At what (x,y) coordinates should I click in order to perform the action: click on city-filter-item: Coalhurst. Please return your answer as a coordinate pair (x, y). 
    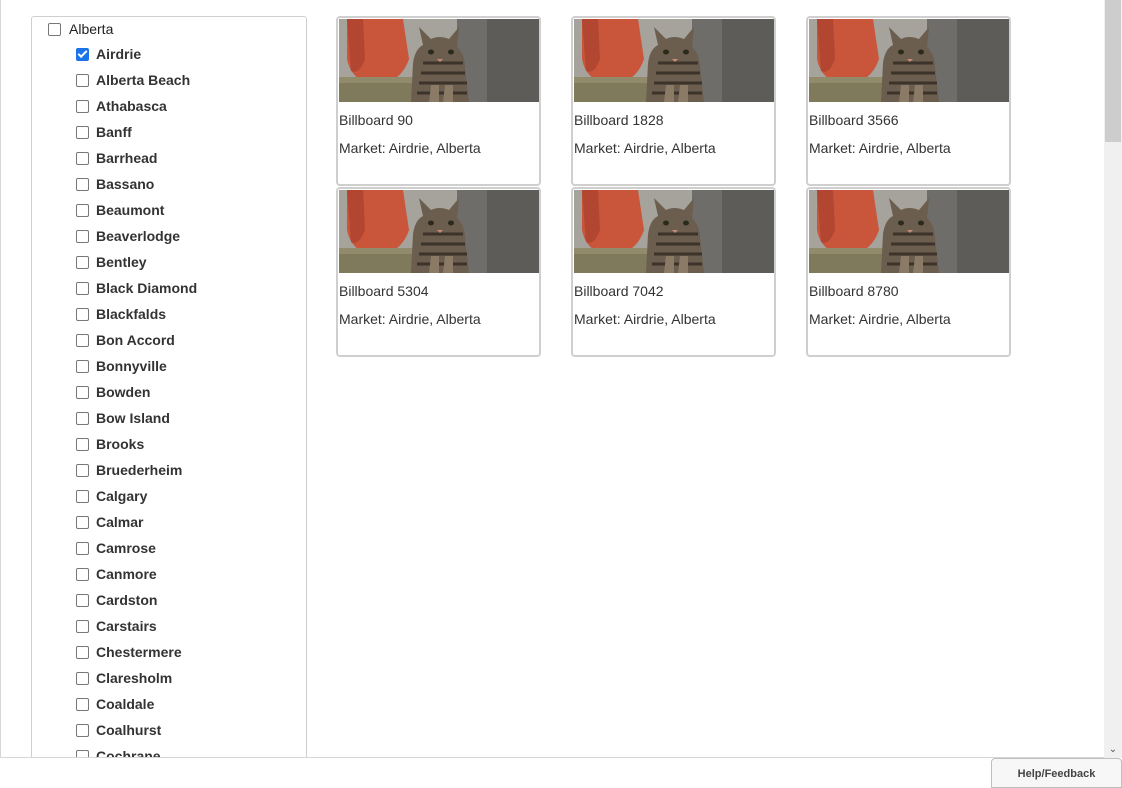
    Looking at the image, I should click on (136, 730).